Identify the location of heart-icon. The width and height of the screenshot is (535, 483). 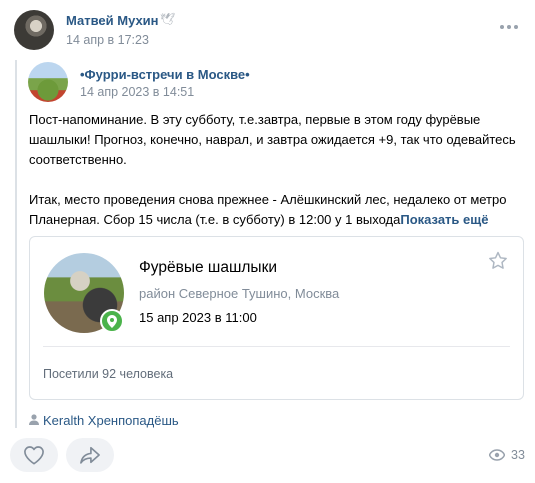
(34, 455).